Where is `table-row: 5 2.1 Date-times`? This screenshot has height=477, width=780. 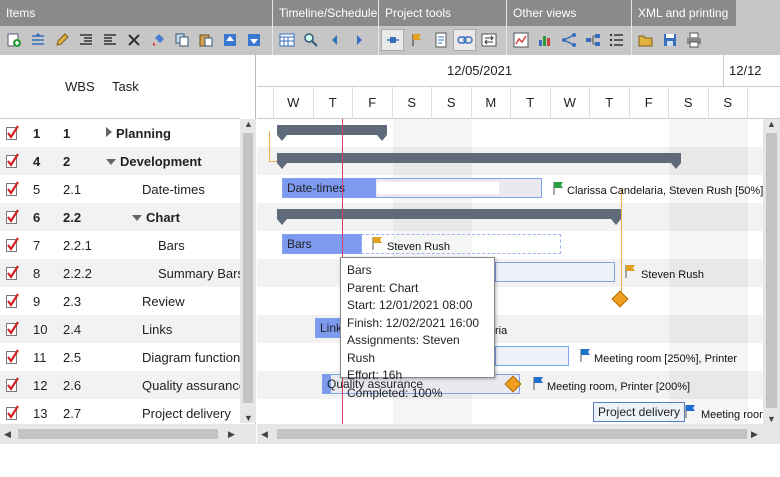
table-row: 5 2.1 Date-times is located at coordinates (120, 189).